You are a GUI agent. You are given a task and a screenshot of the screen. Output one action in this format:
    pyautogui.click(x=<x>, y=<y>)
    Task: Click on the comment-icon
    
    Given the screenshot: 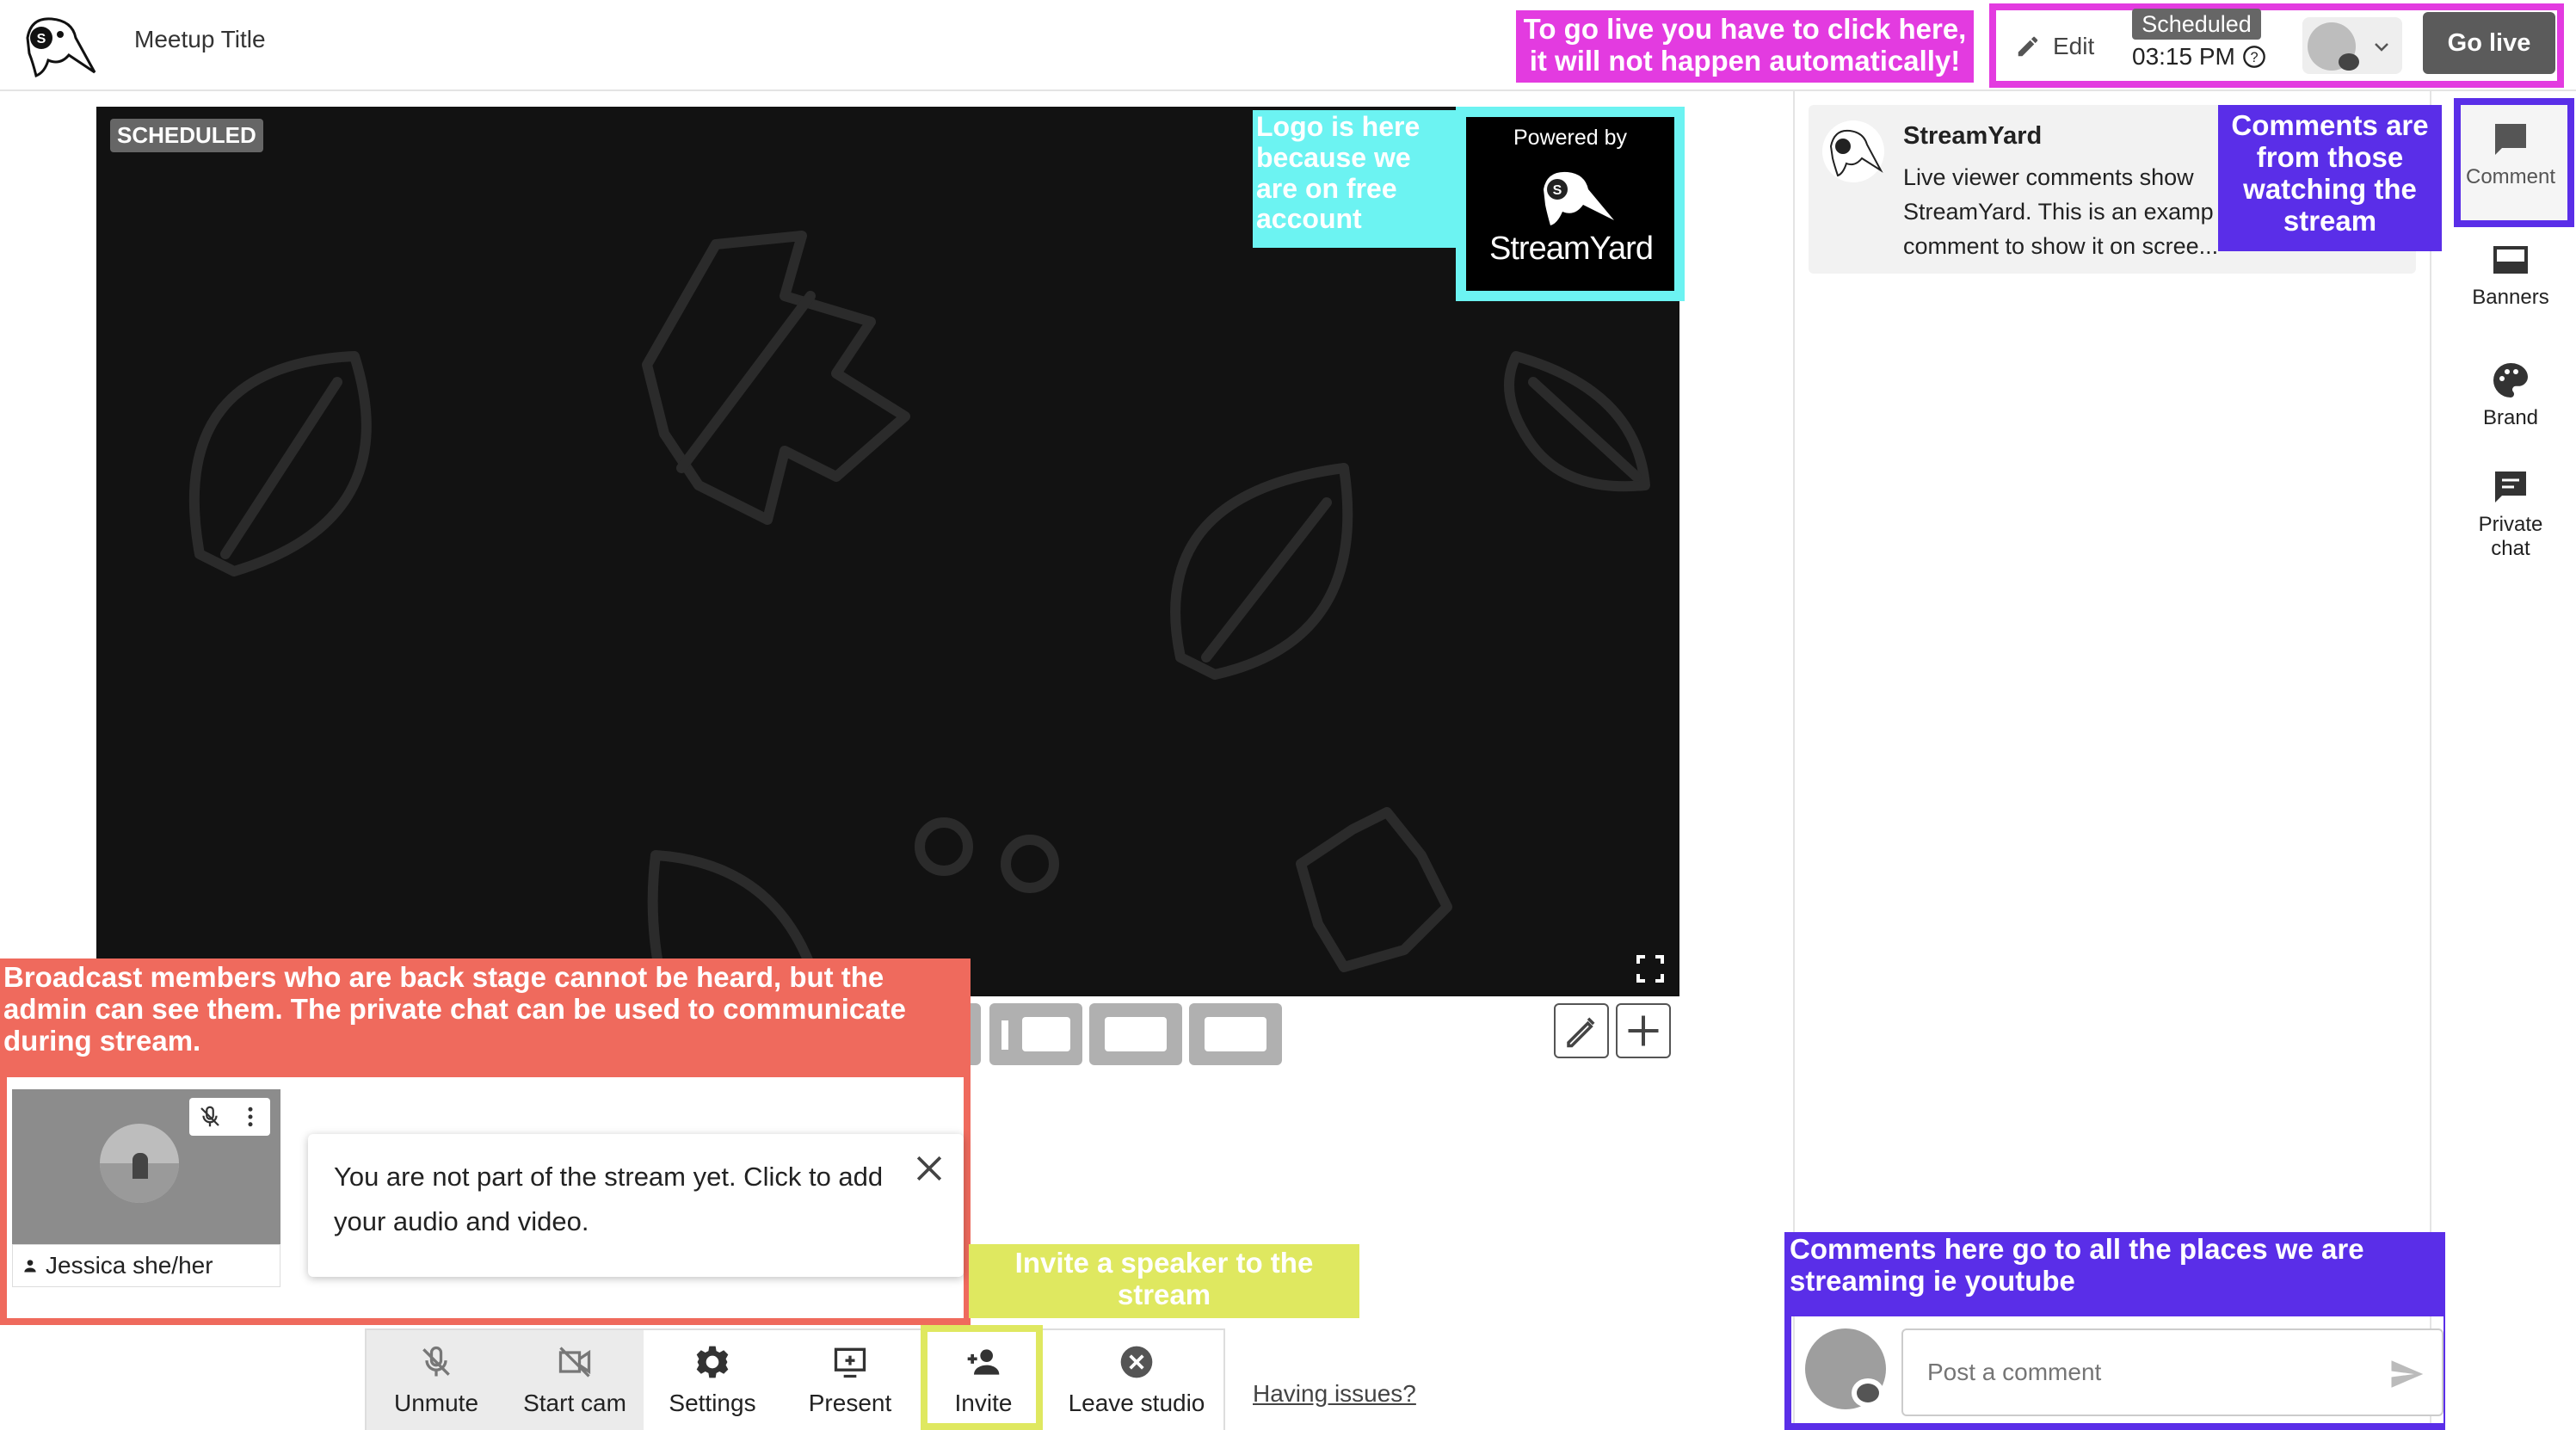 What is the action you would take?
    pyautogui.click(x=2510, y=139)
    